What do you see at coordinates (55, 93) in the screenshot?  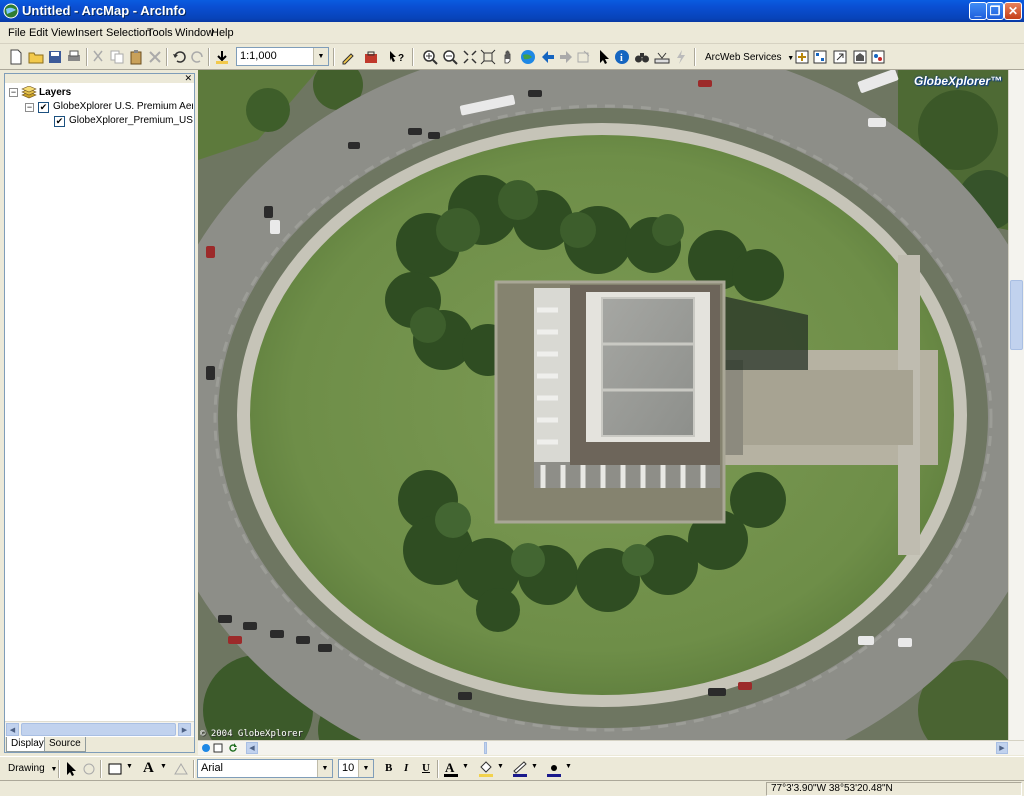 I see `layers-root-label: Layers` at bounding box center [55, 93].